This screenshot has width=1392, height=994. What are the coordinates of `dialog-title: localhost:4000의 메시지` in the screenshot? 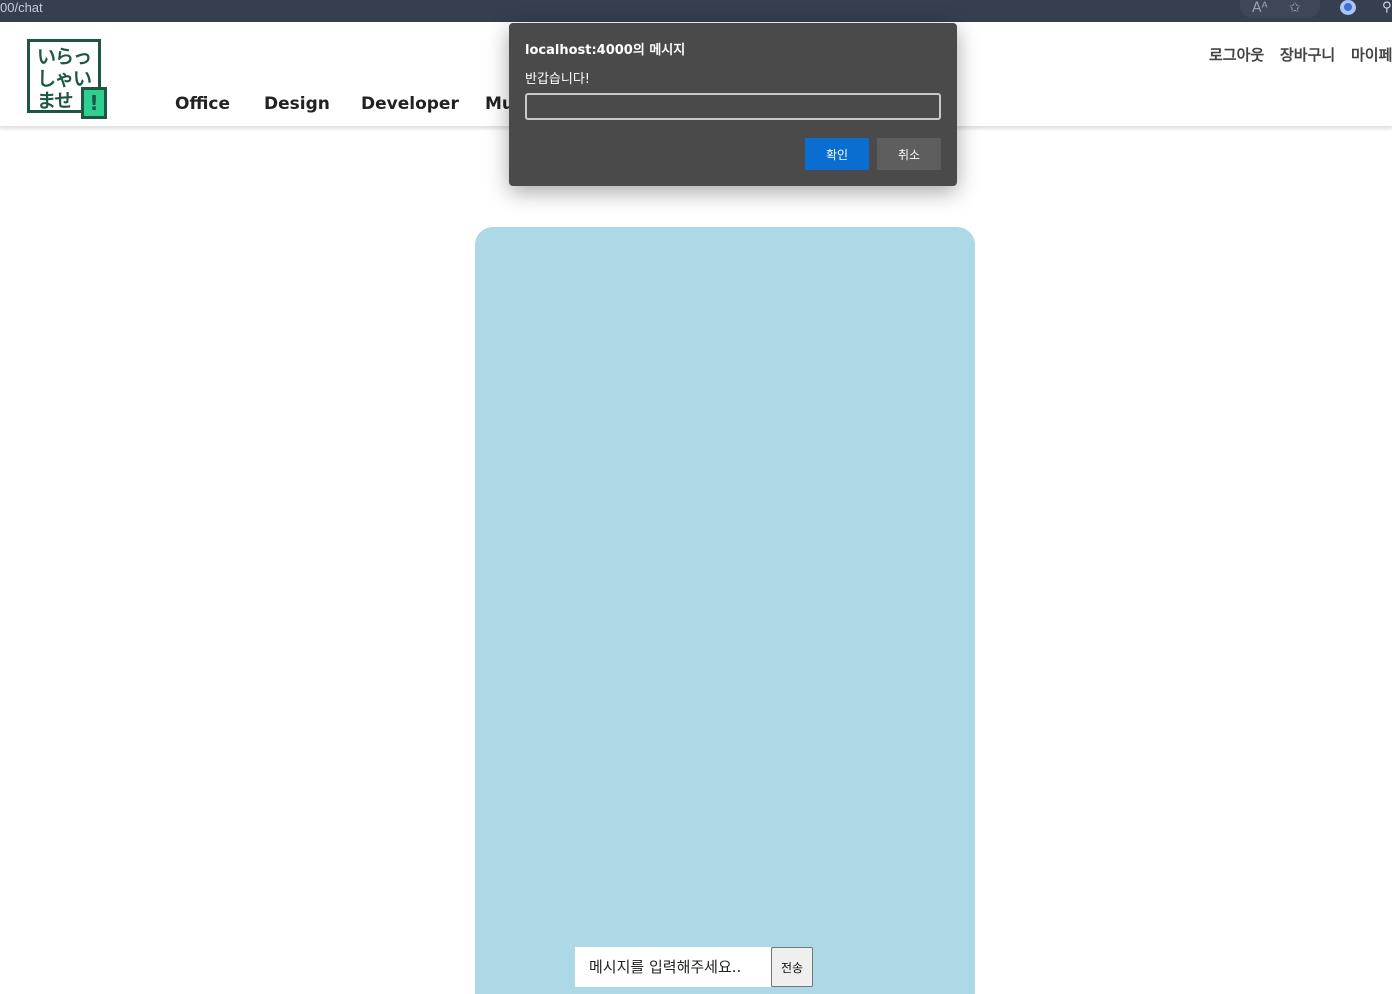 It's located at (605, 50).